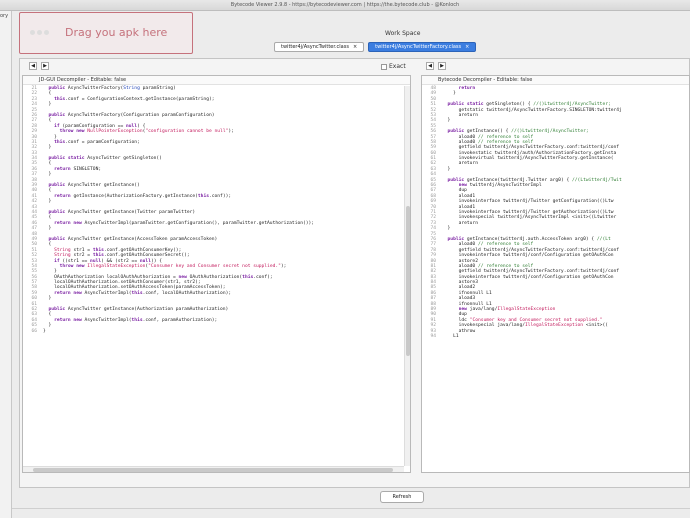  I want to click on code-token: aload1, so click(459, 207).